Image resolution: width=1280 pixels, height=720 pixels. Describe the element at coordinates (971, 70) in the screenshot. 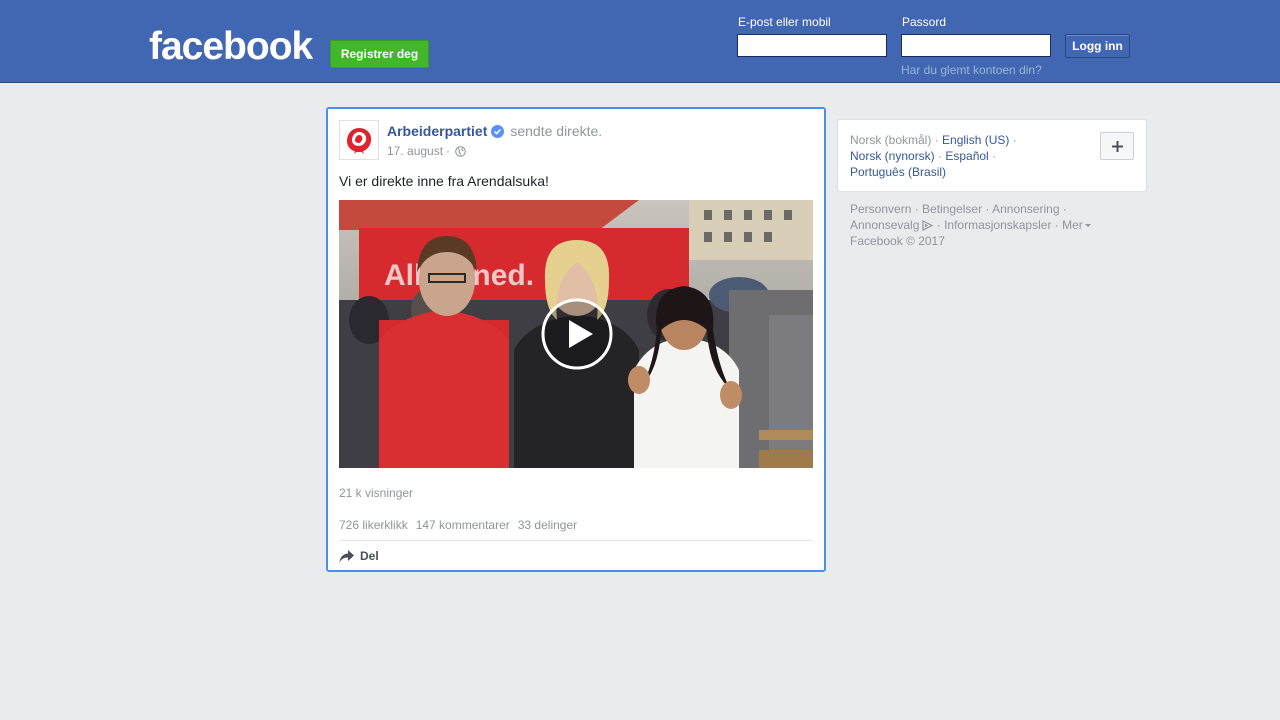

I see `forgot-account-link: Har du glemt kontoen din?` at that location.